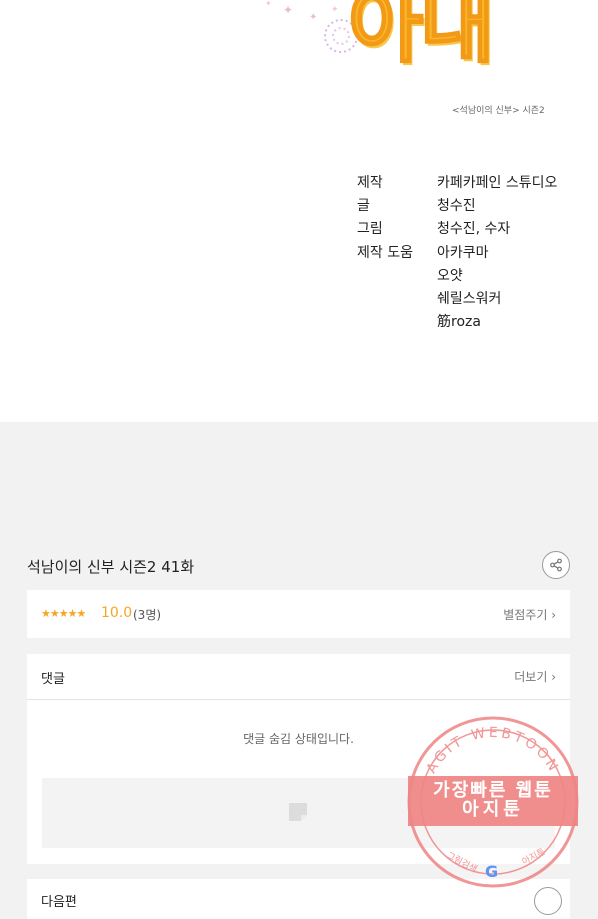  I want to click on share-button, so click(556, 565).